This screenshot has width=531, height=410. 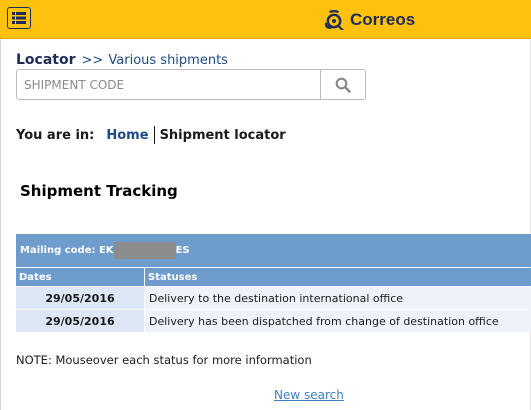 What do you see at coordinates (265, 19) in the screenshot?
I see `top-header-bar: Correos` at bounding box center [265, 19].